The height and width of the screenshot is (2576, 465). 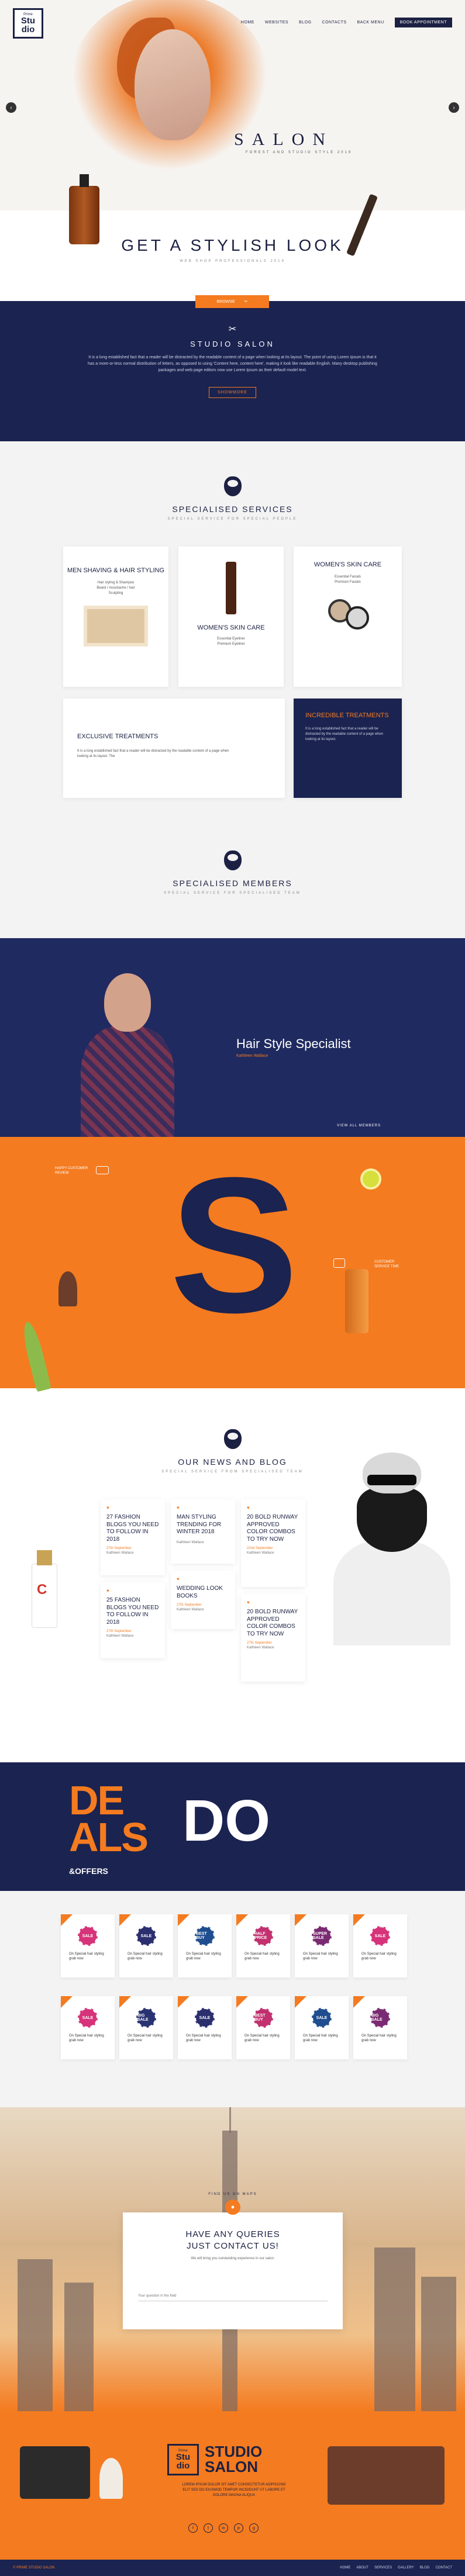 What do you see at coordinates (299, 152) in the screenshot?
I see `hero-subtitle: FOREST AND STUDIO STYLE 2019` at bounding box center [299, 152].